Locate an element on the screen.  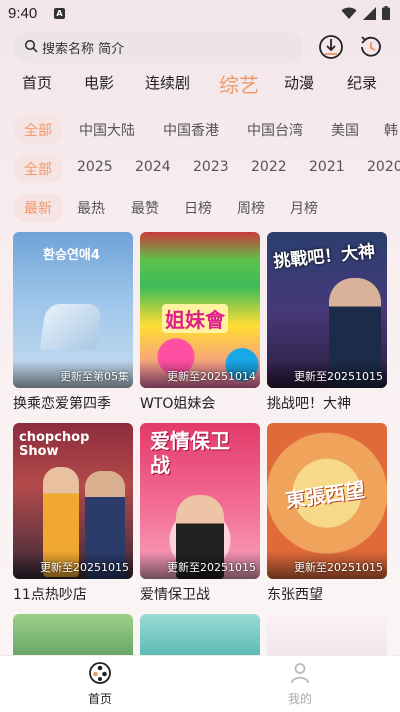
tab-anime: 动漫 is located at coordinates (299, 82).